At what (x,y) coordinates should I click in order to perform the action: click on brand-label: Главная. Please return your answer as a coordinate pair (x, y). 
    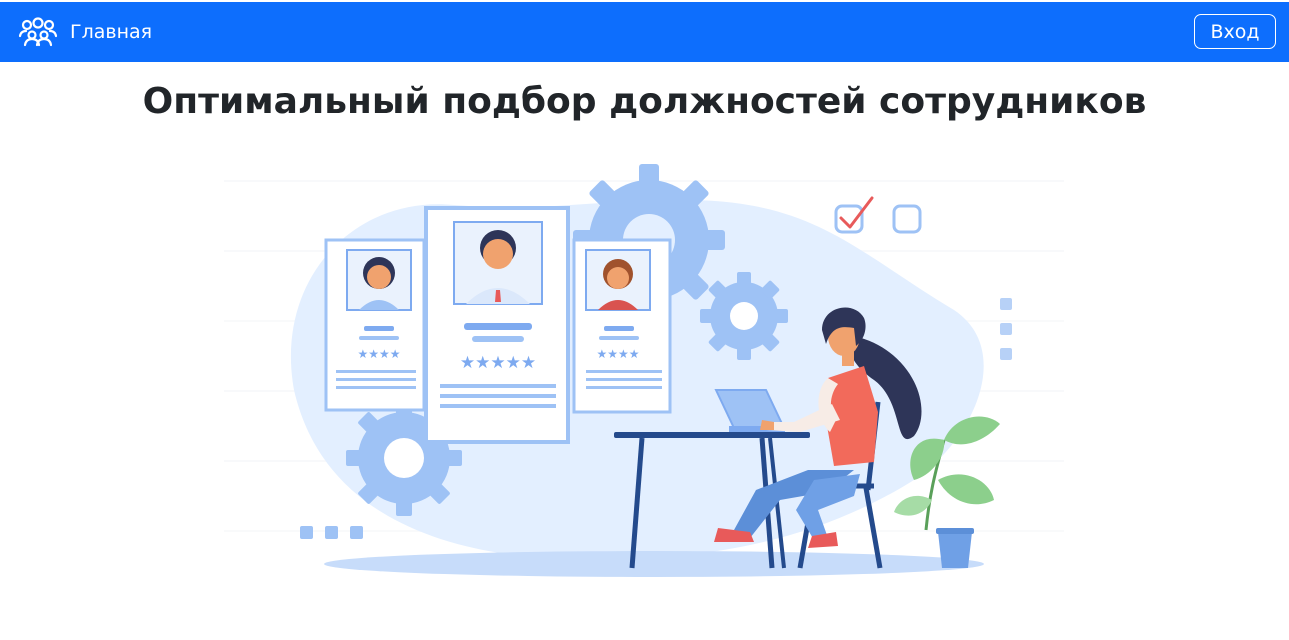
    Looking at the image, I should click on (111, 32).